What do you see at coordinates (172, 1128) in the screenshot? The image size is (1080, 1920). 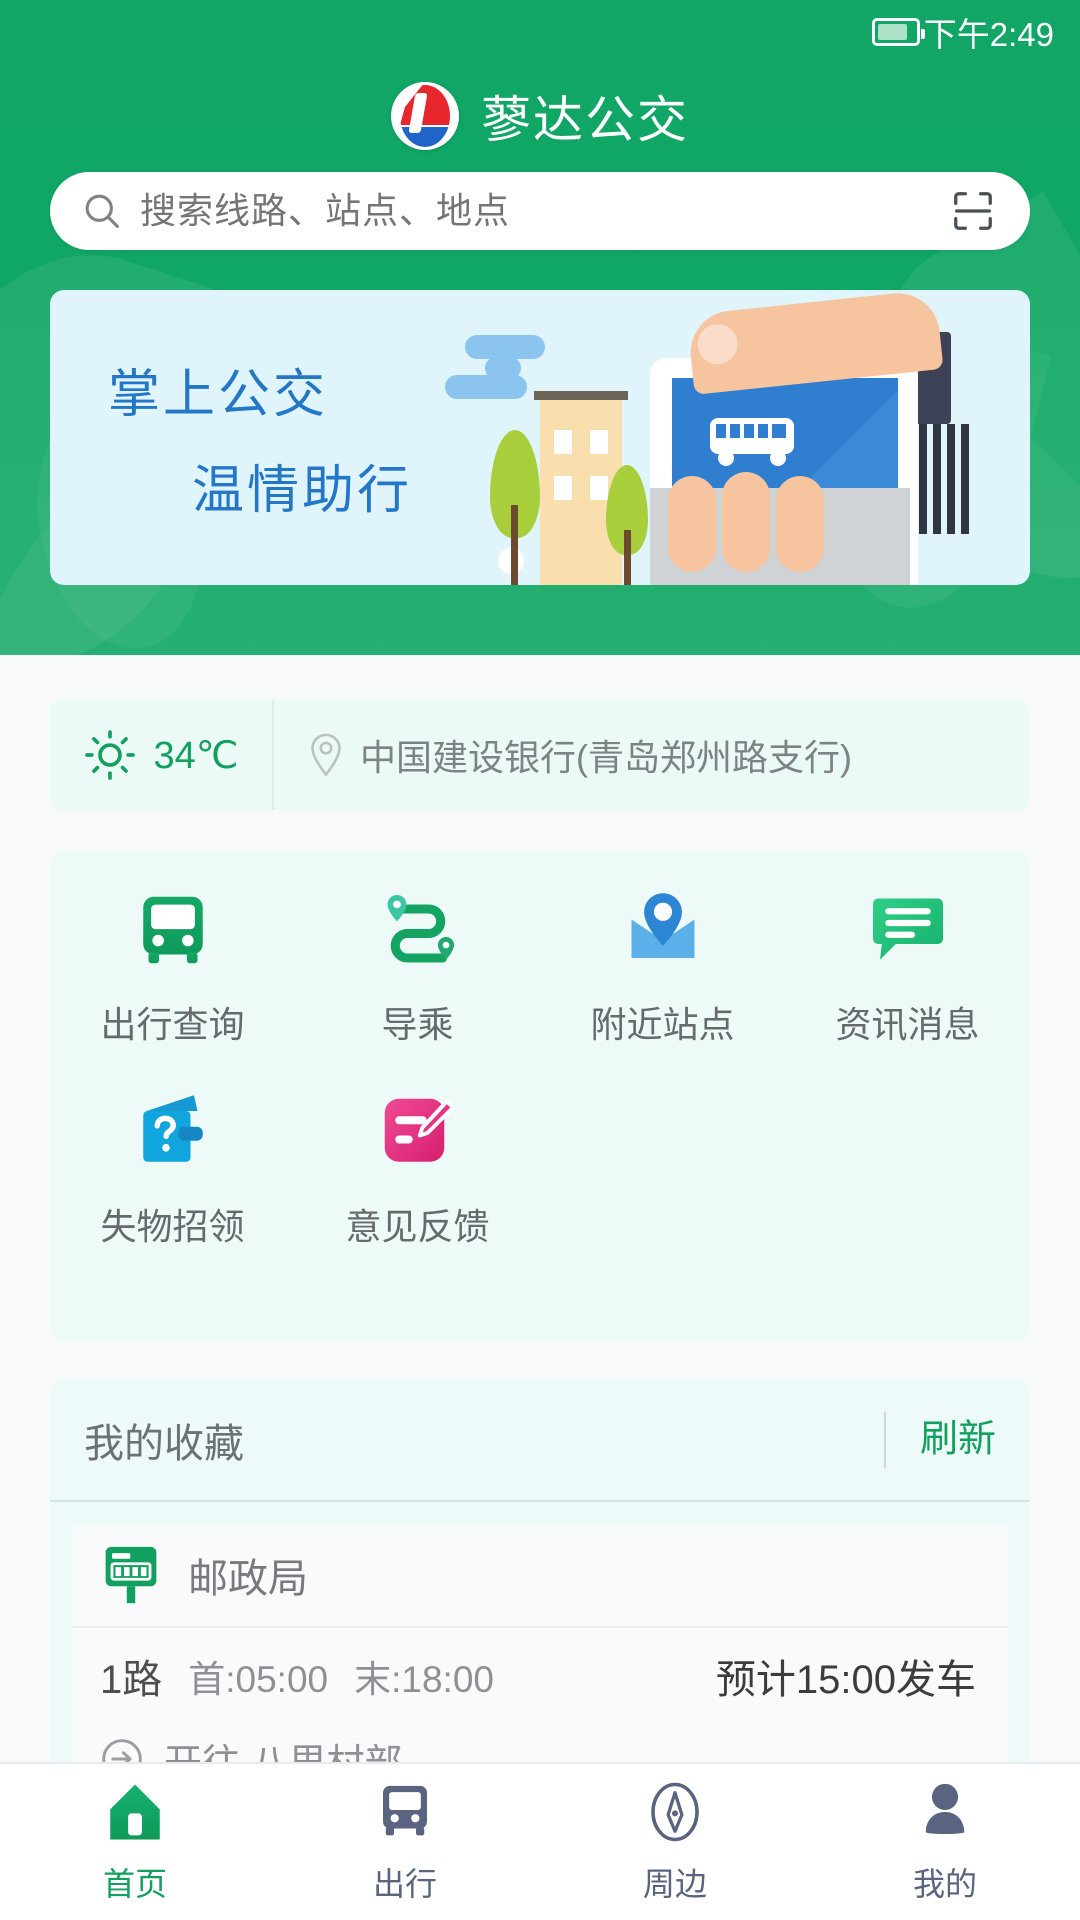 I see `wallet-question-icon` at bounding box center [172, 1128].